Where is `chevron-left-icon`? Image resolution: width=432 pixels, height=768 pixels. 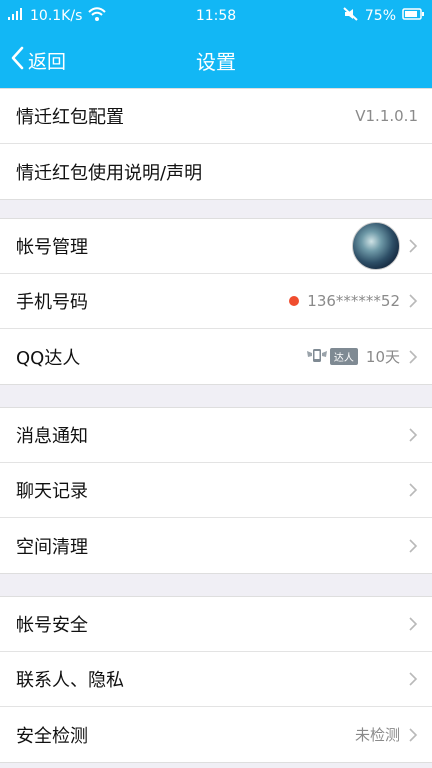 chevron-left-icon is located at coordinates (17, 60).